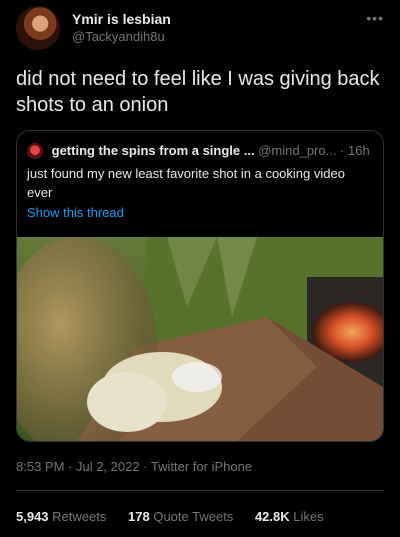  Describe the element at coordinates (79, 516) in the screenshot. I see `retweets-label: Retweets` at that location.